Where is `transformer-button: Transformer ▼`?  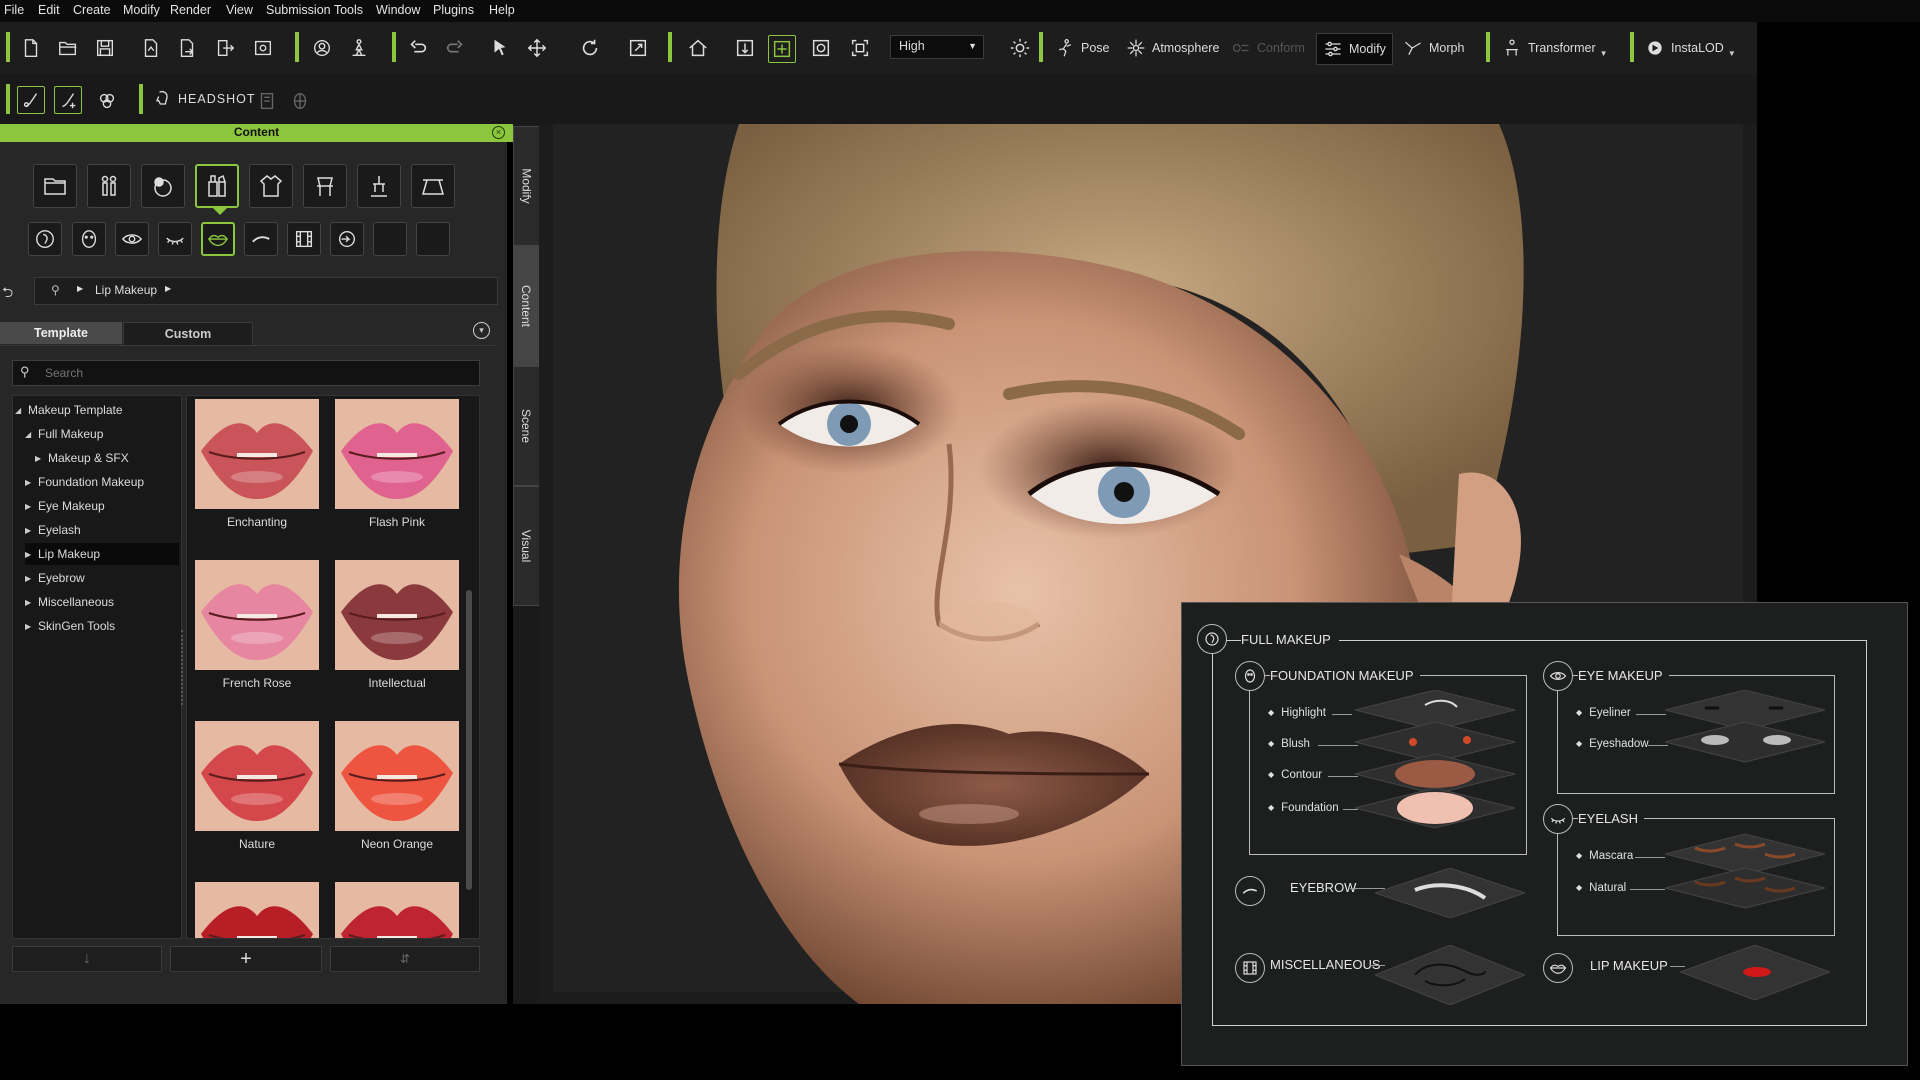
transformer-button: Transformer ▼ is located at coordinates (1555, 48).